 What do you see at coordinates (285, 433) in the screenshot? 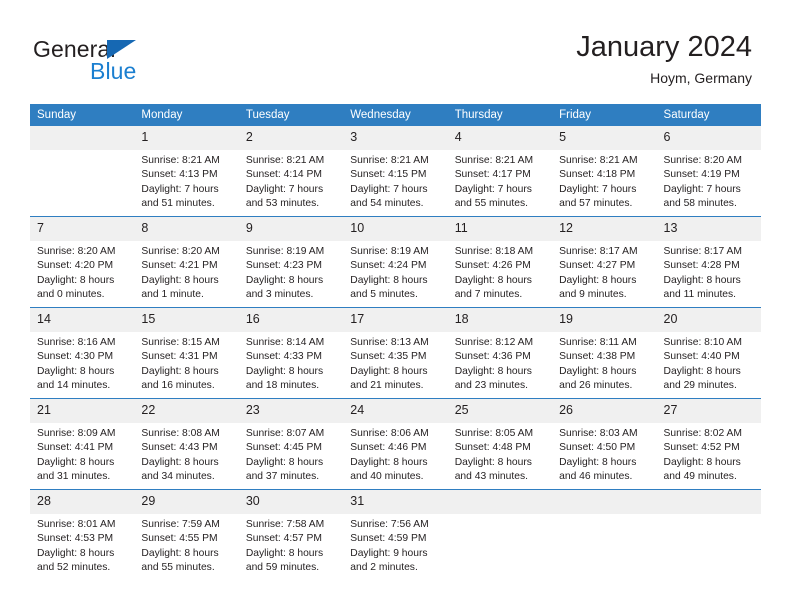
I see `sunrise-text: Sunrise: 8:07 AM` at bounding box center [285, 433].